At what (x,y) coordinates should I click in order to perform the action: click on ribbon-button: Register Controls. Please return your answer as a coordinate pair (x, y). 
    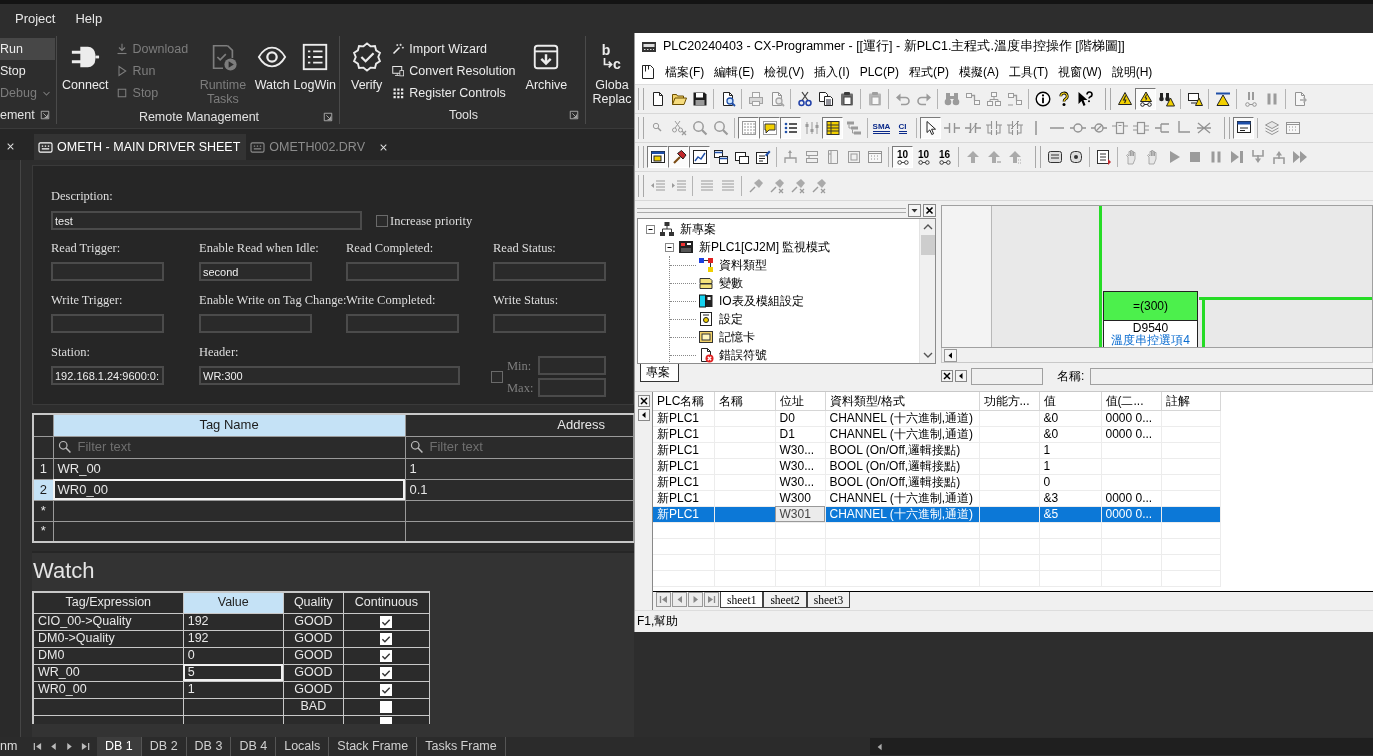
    Looking at the image, I should click on (454, 93).